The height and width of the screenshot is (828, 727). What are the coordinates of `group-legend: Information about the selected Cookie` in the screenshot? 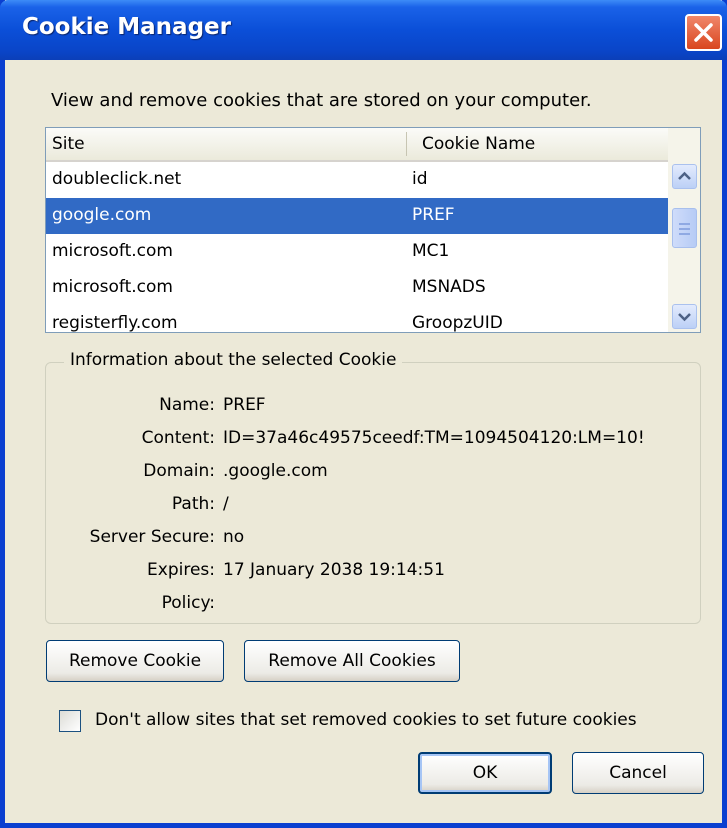 It's located at (233, 360).